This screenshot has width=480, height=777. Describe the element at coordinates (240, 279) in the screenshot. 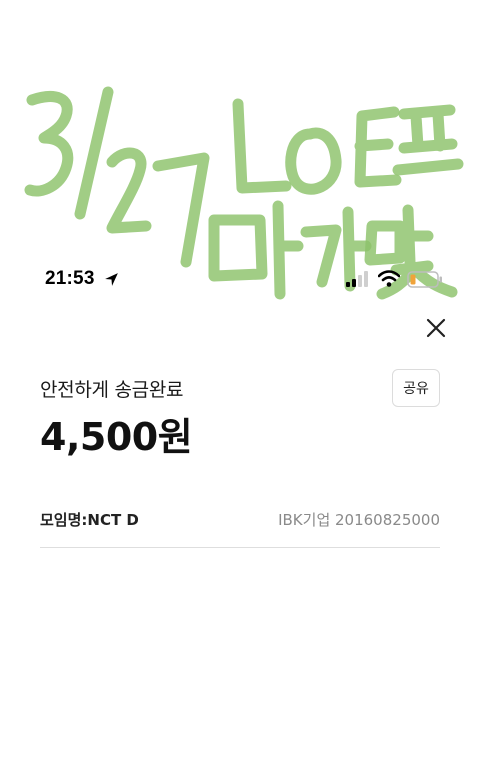

I see `status-bar: 21:53` at that location.